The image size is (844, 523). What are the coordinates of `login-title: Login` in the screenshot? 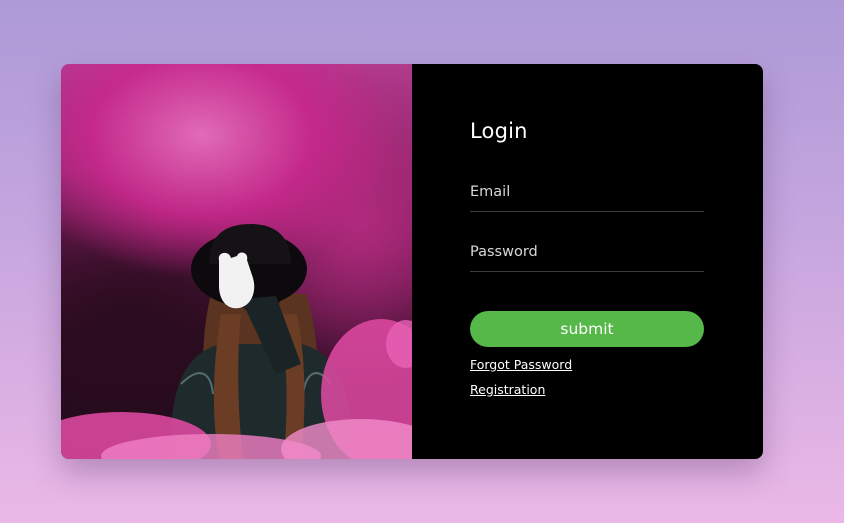 It's located at (499, 131).